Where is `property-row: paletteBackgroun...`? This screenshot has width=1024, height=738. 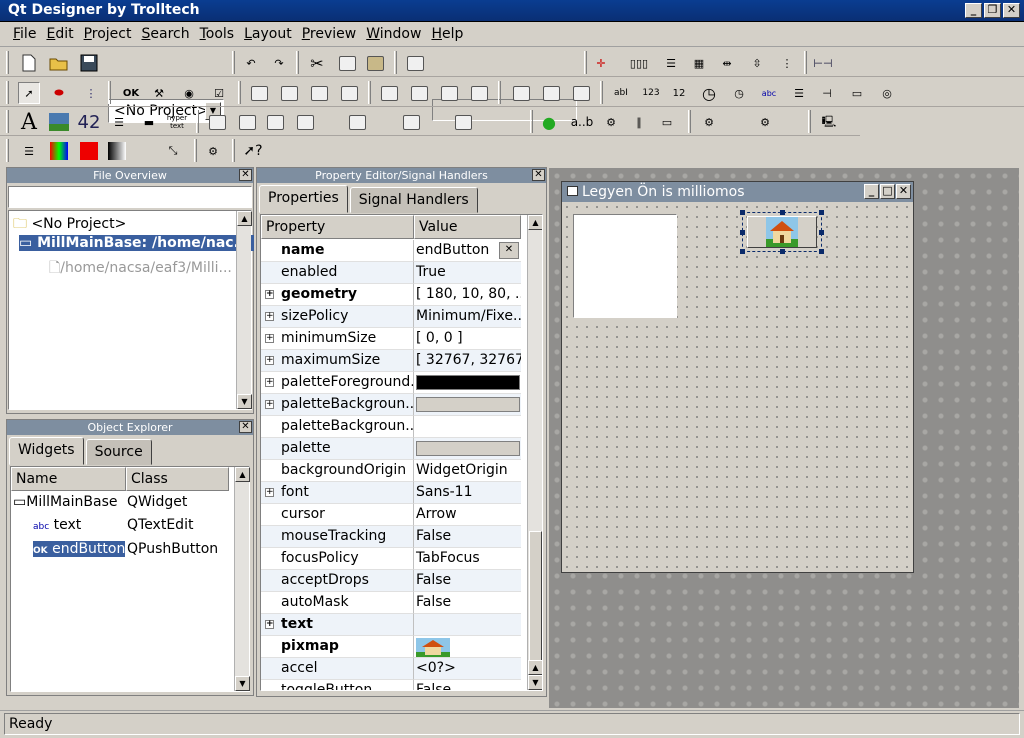
property-row: paletteBackgroun... is located at coordinates (391, 427).